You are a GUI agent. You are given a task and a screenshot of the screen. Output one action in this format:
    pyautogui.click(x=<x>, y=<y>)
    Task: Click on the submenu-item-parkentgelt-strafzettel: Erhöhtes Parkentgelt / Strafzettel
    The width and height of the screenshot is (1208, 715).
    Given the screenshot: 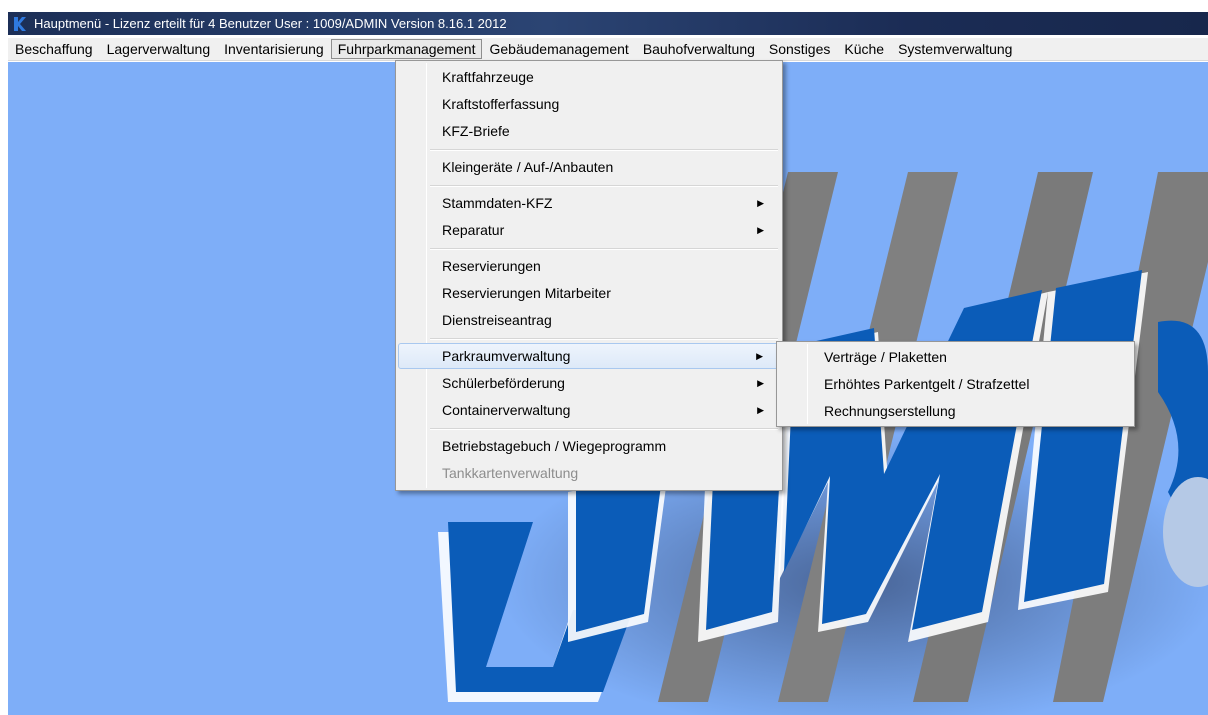 What is the action you would take?
    pyautogui.click(x=955, y=384)
    